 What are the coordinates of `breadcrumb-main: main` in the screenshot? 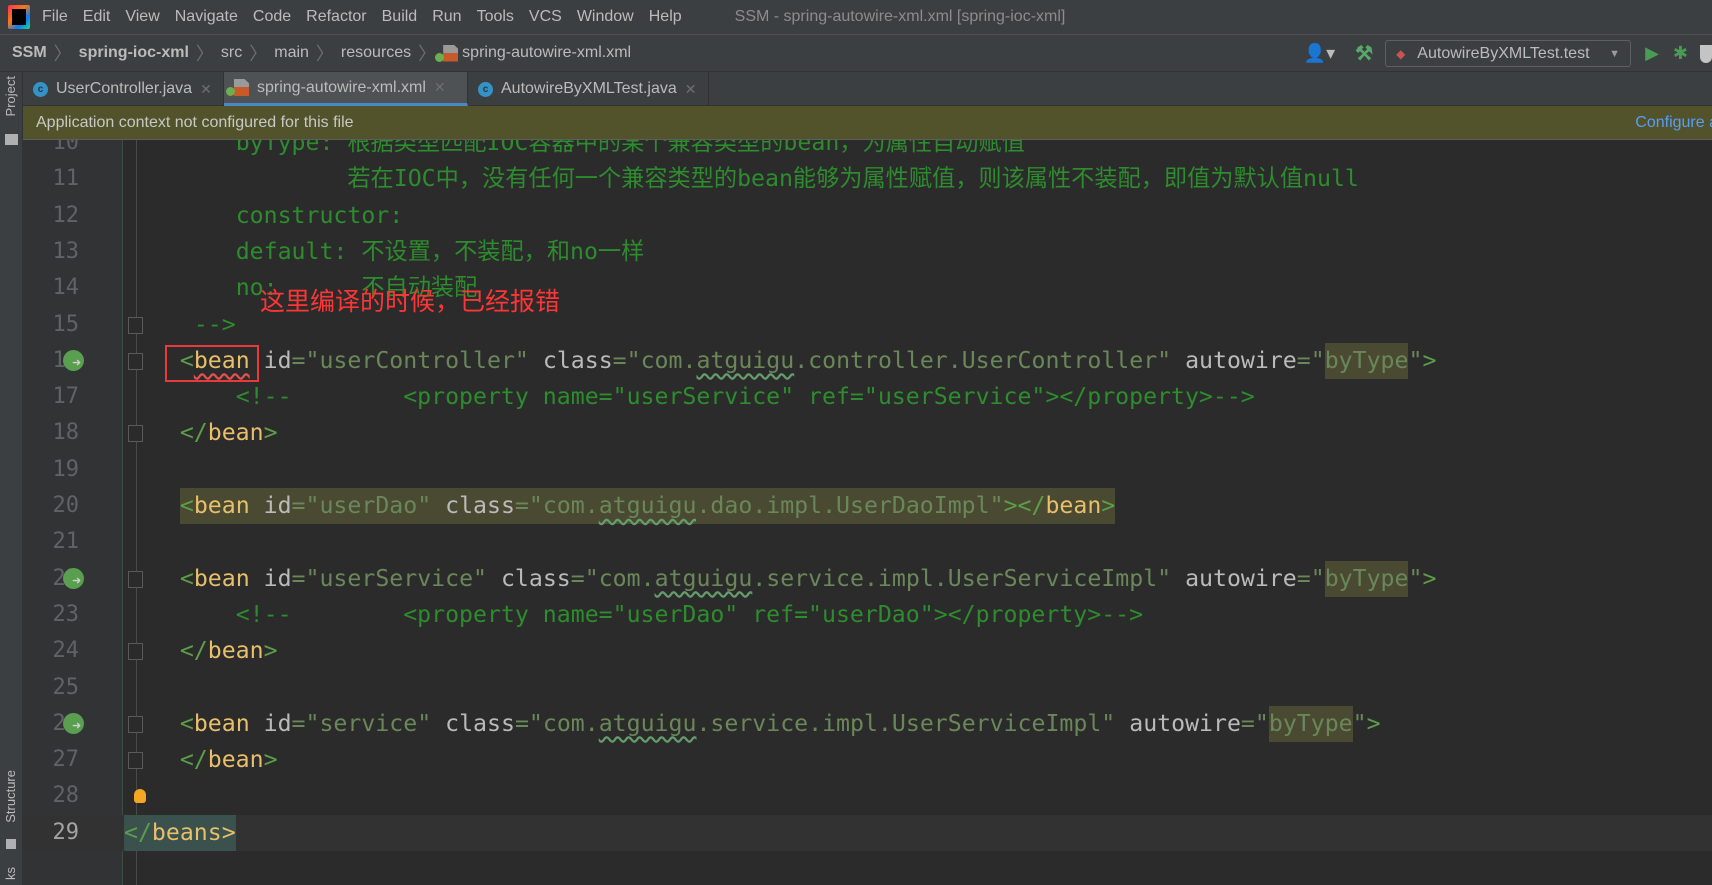 It's located at (291, 53).